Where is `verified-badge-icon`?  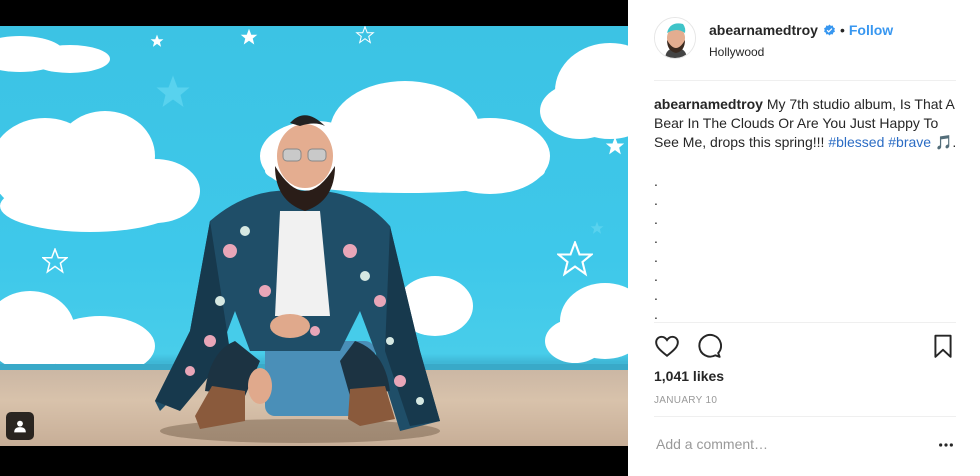
verified-badge-icon is located at coordinates (829, 29).